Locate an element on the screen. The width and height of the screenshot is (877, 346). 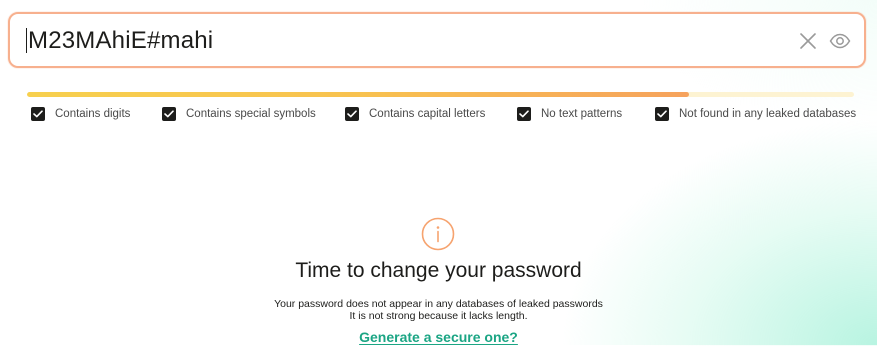
generate-password-link-wrap: Generate a secure one? is located at coordinates (438, 336).